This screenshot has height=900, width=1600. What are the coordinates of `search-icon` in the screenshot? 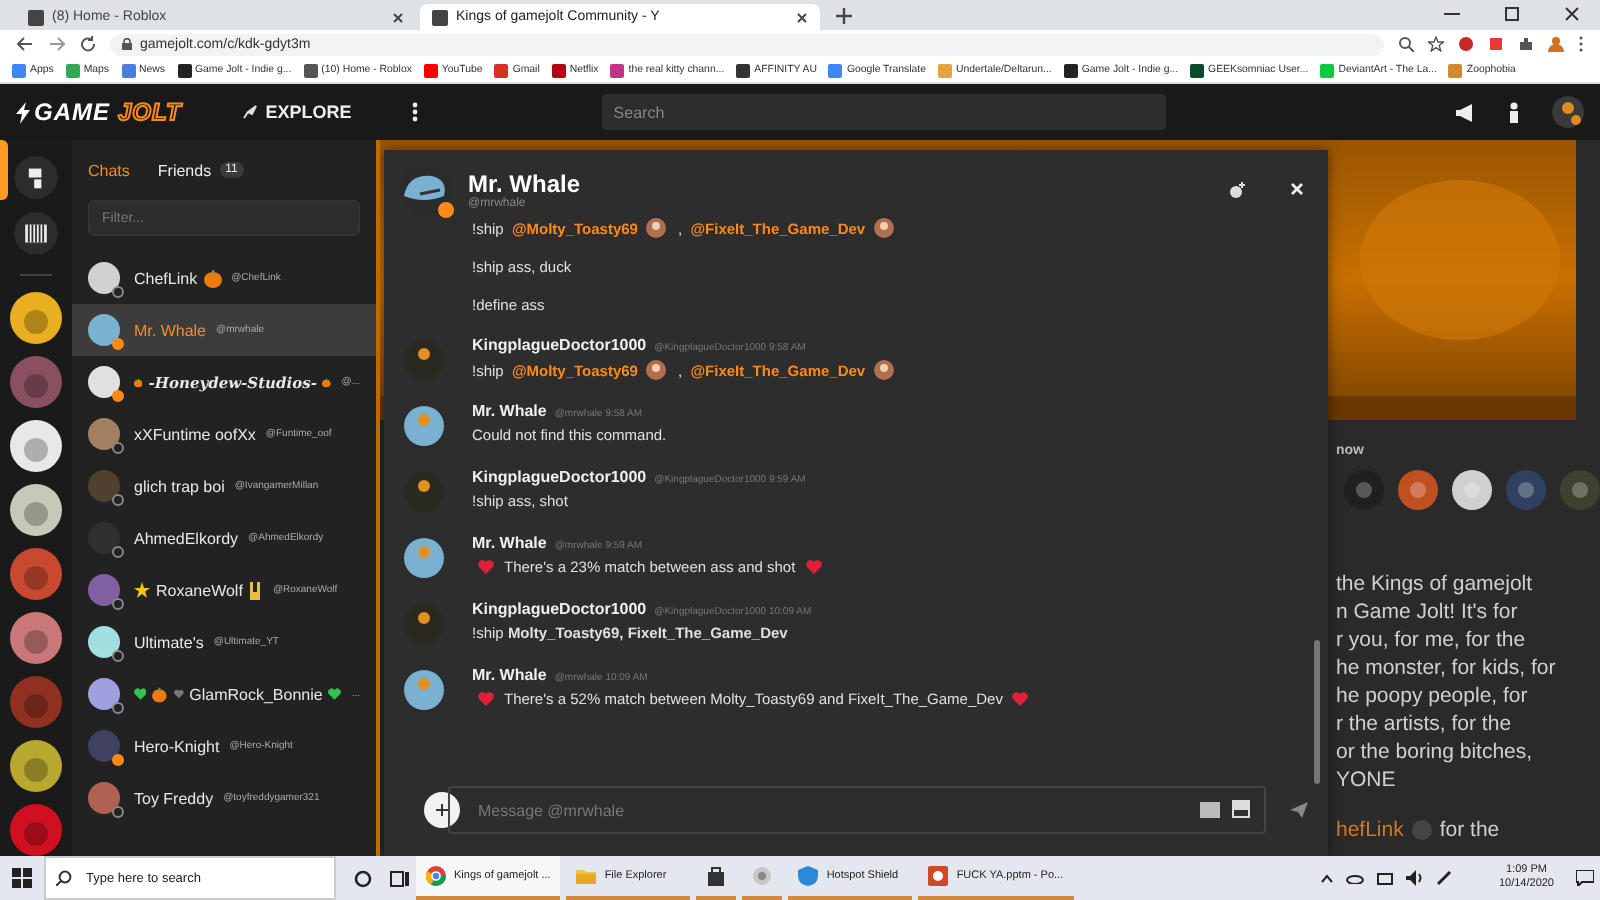 It's located at (64, 878).